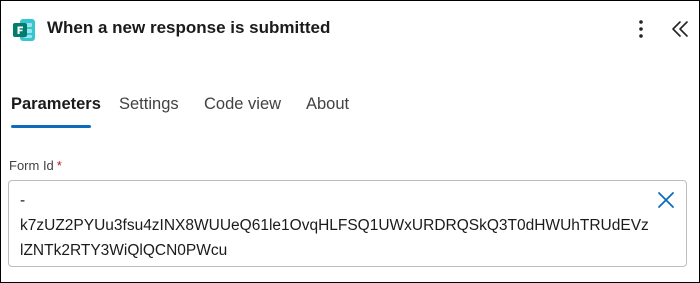  I want to click on close-icon, so click(666, 200).